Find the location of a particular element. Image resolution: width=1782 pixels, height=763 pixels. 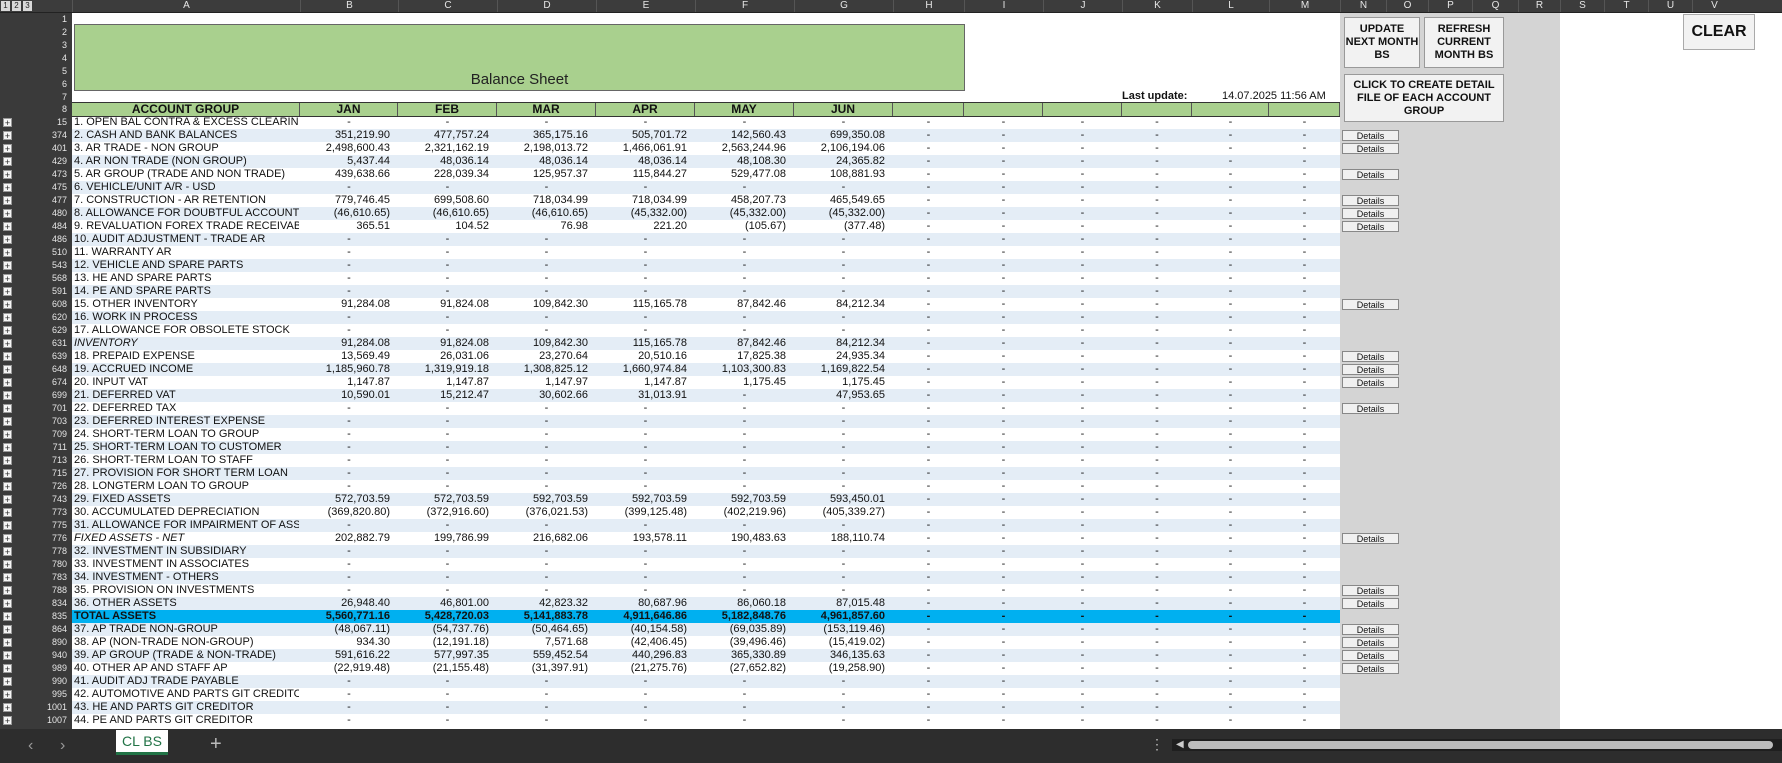

value-cell: 2,498,600.43 is located at coordinates (349, 148).